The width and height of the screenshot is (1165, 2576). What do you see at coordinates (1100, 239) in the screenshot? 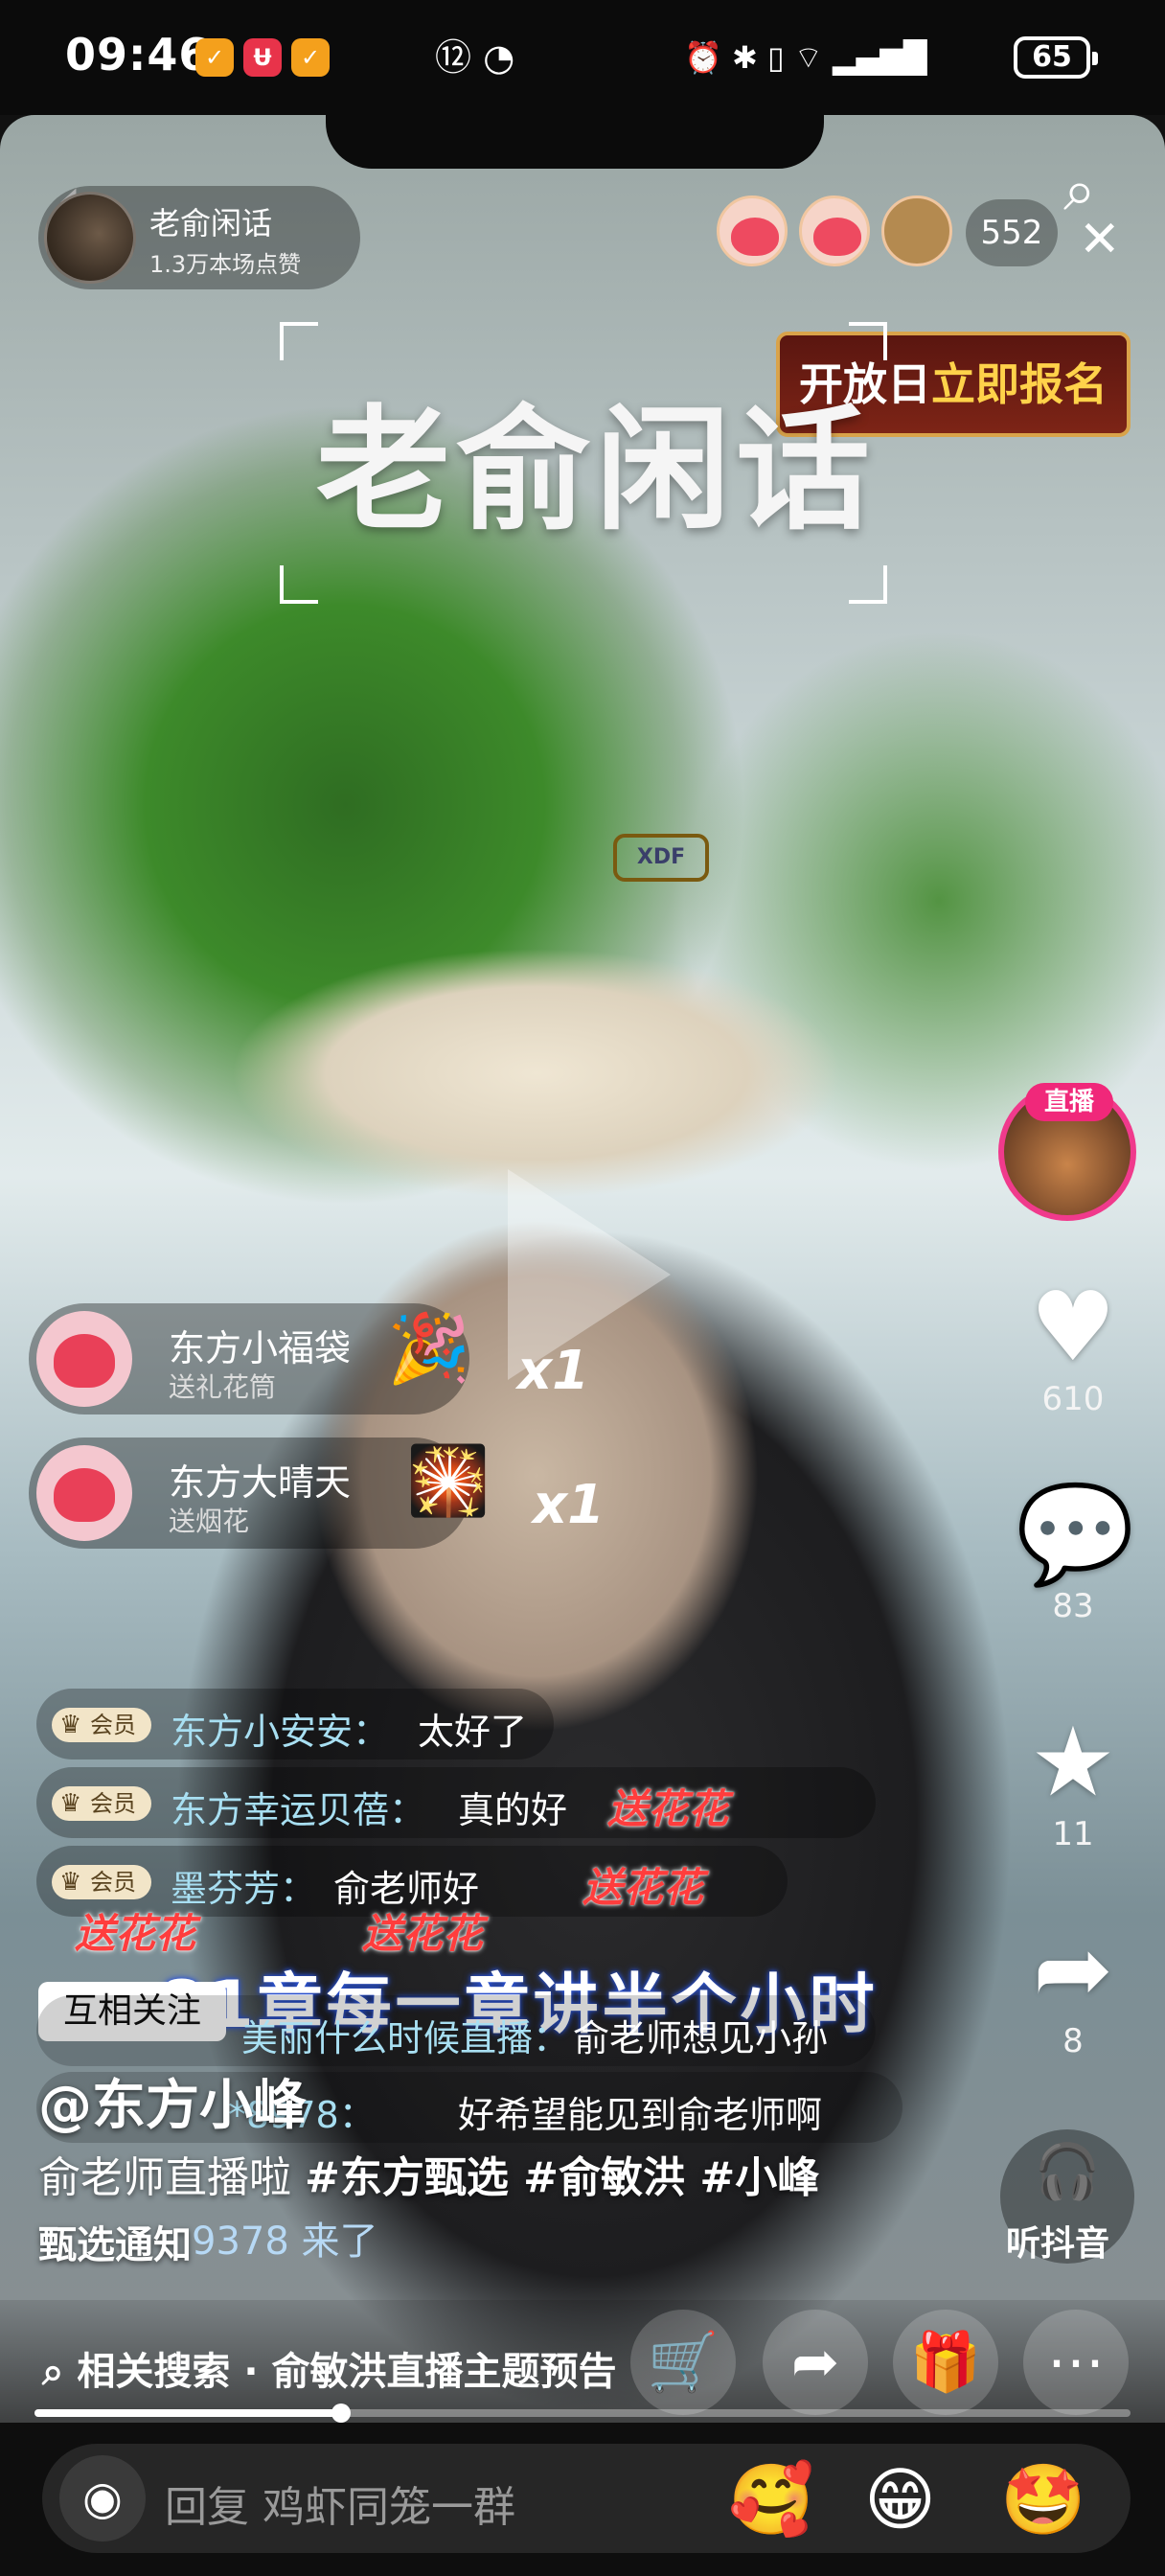
I see `close-icon: ✕` at bounding box center [1100, 239].